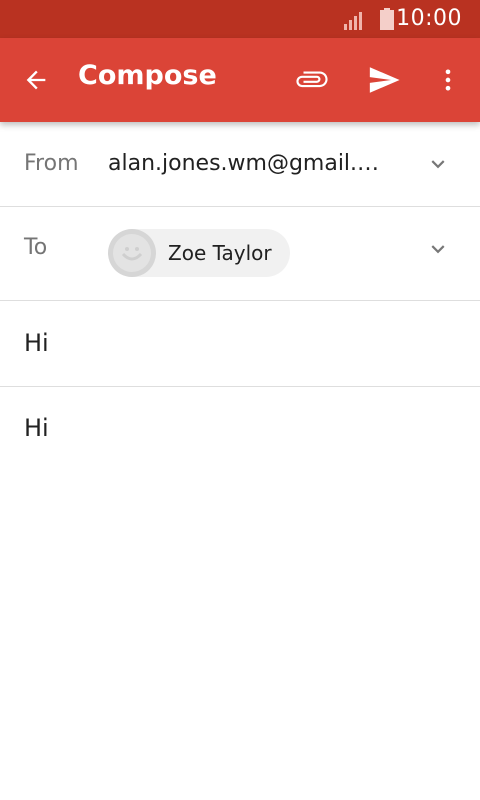 The image size is (480, 800). Describe the element at coordinates (429, 18) in the screenshot. I see `status-time: 10:00` at that location.